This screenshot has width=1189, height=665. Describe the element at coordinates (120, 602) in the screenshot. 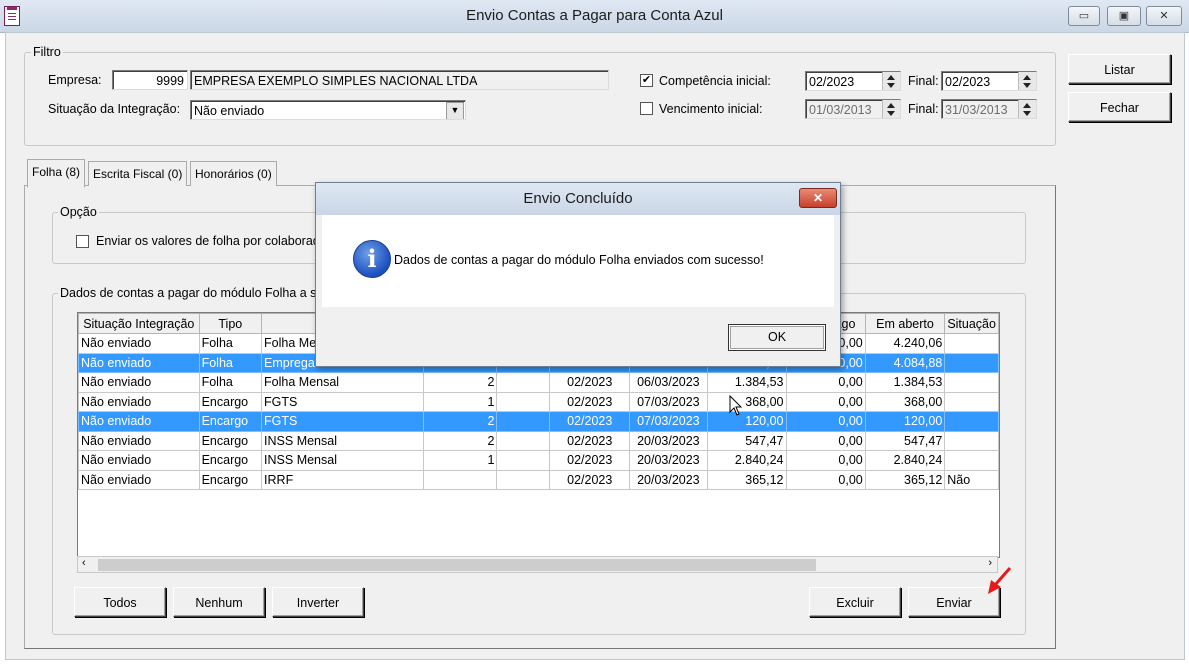

I see `todos-button: Todos` at that location.